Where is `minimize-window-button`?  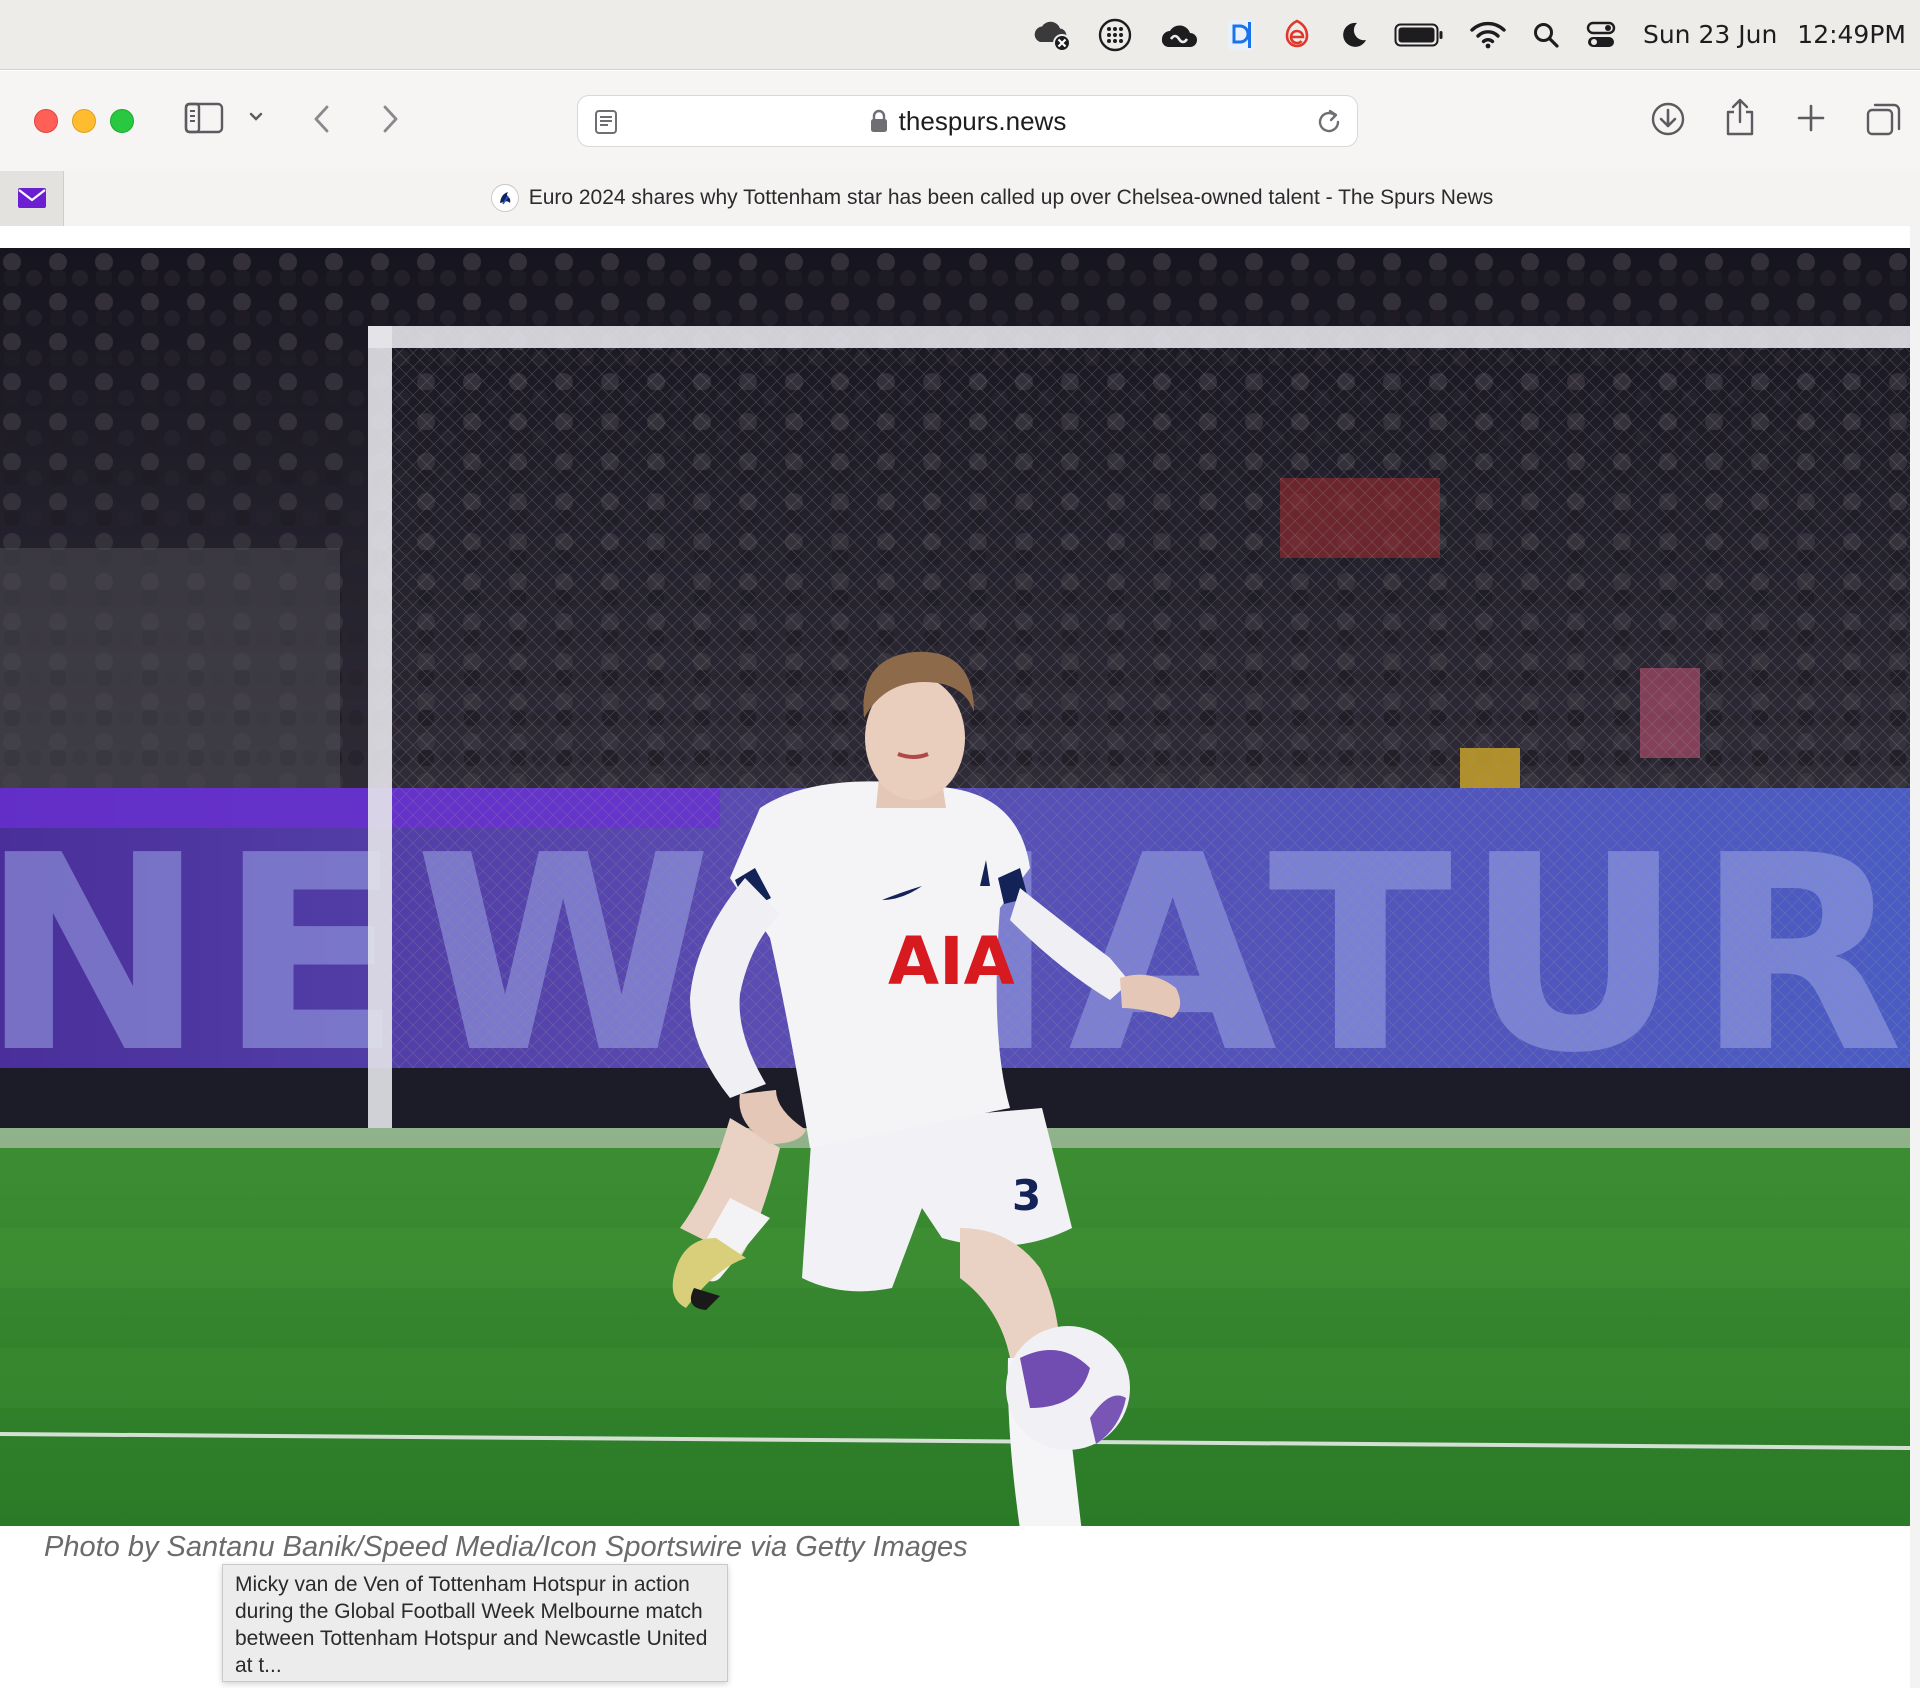 minimize-window-button is located at coordinates (84, 121).